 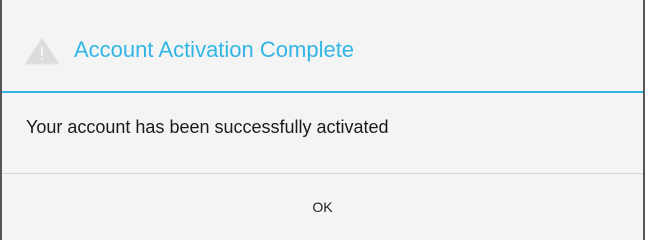 What do you see at coordinates (42, 51) in the screenshot?
I see `alert-triangle-icon` at bounding box center [42, 51].